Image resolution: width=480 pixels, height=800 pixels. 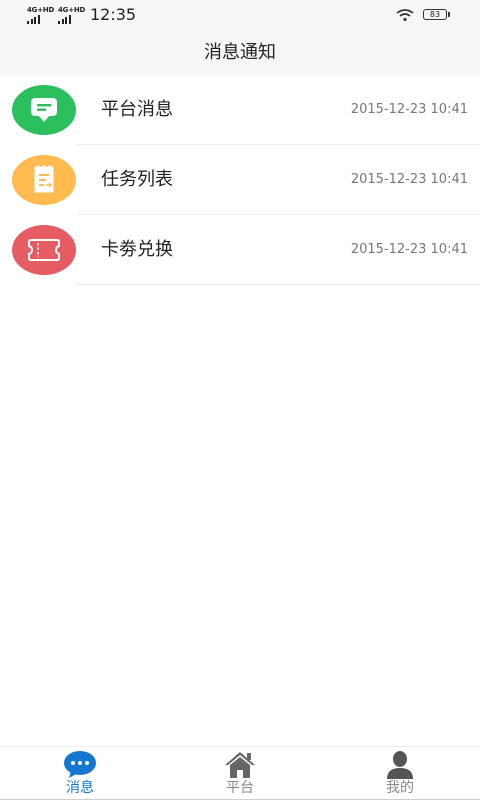 I want to click on bottom-nav: 消息 平台 我的, so click(x=240, y=773).